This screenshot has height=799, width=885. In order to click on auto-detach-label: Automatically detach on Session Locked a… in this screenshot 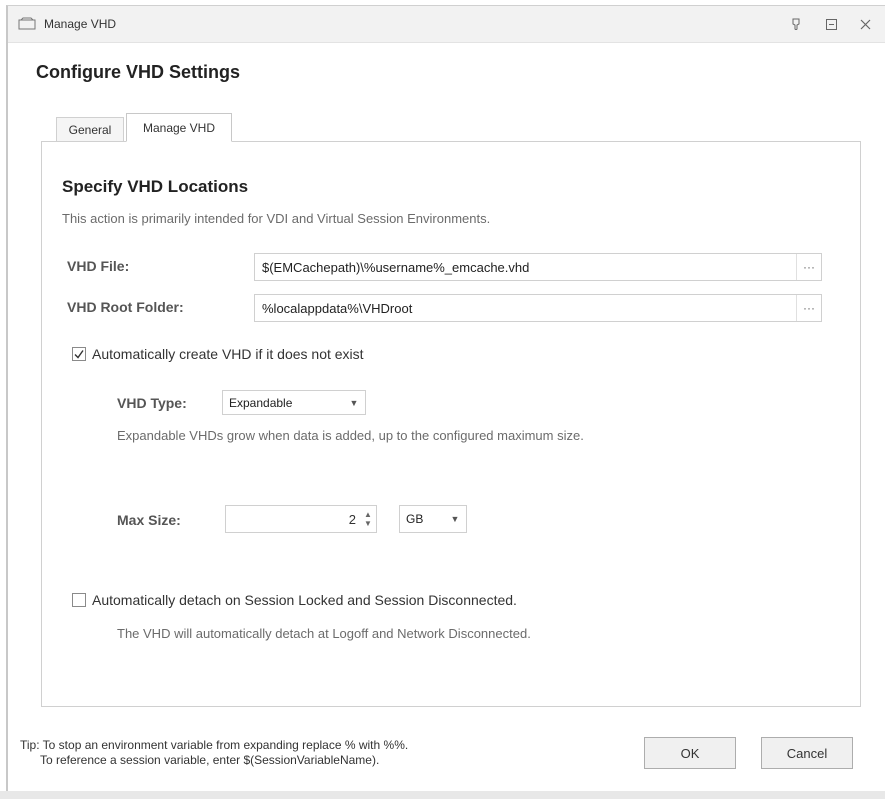, I will do `click(304, 600)`.